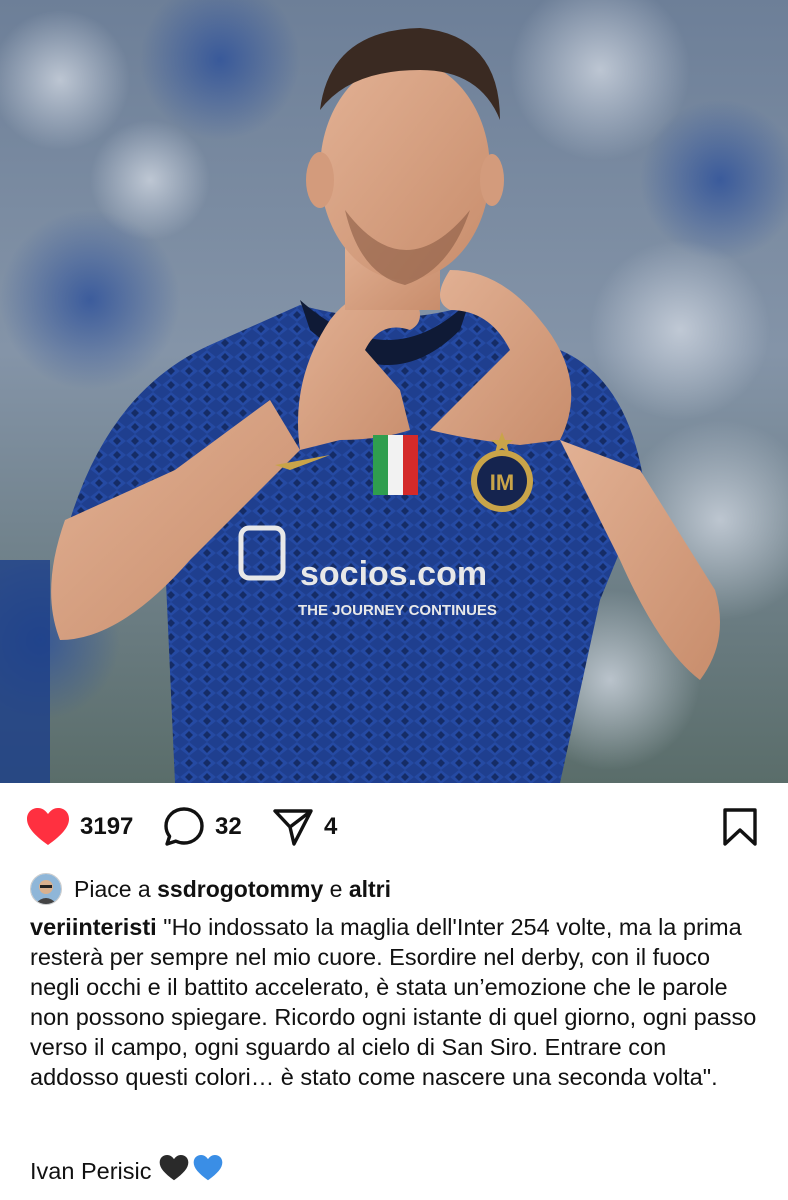  I want to click on like-button: 3197, so click(79, 827).